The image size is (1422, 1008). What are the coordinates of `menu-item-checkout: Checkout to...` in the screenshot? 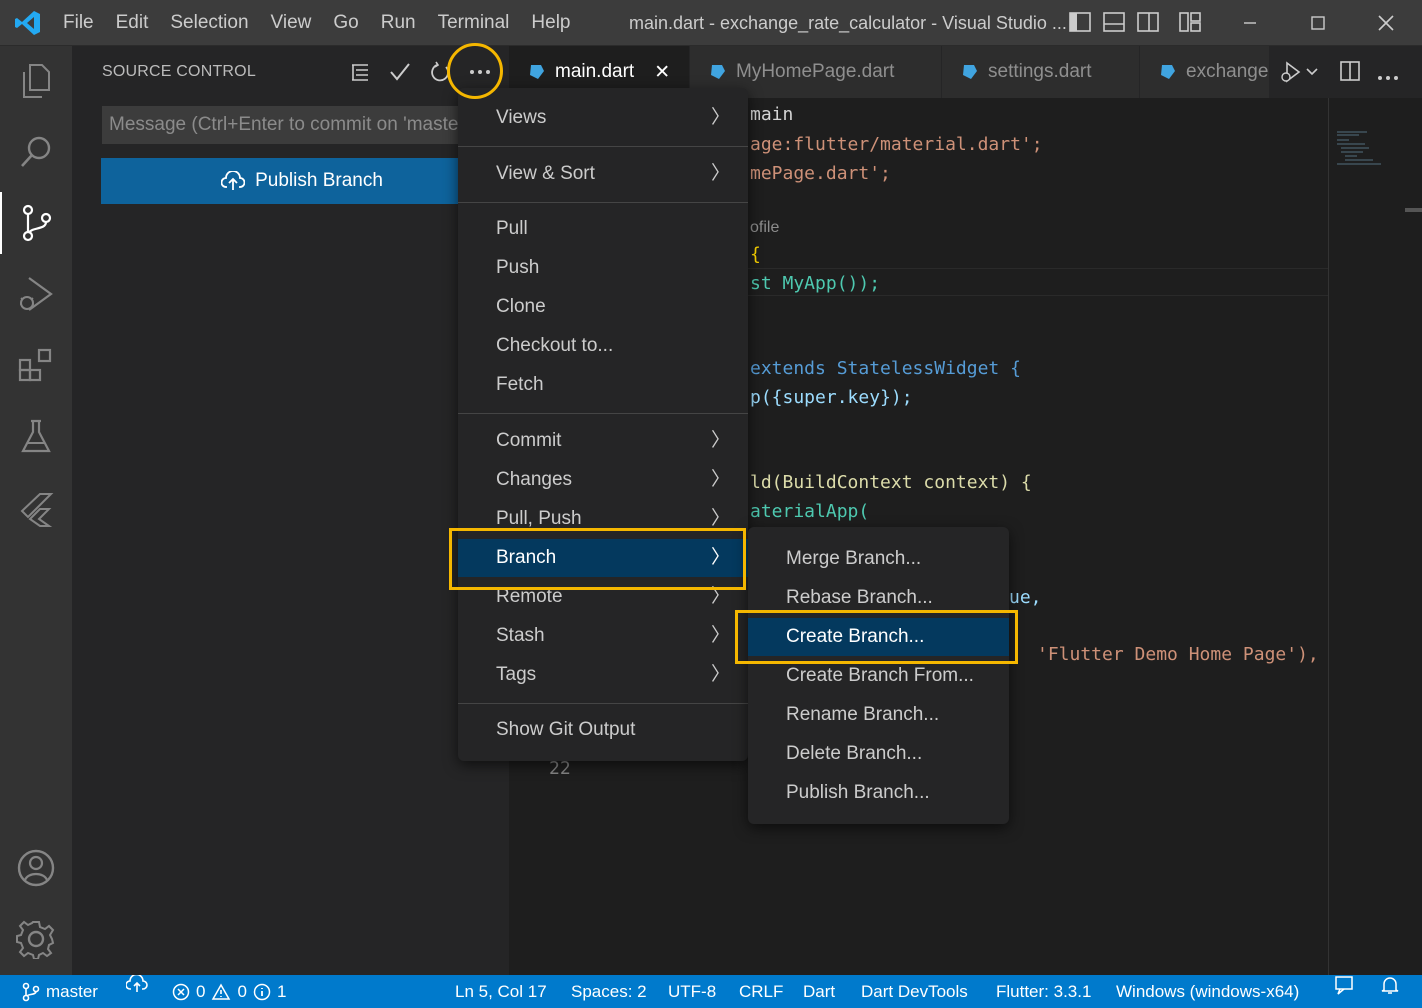 It's located at (603, 346).